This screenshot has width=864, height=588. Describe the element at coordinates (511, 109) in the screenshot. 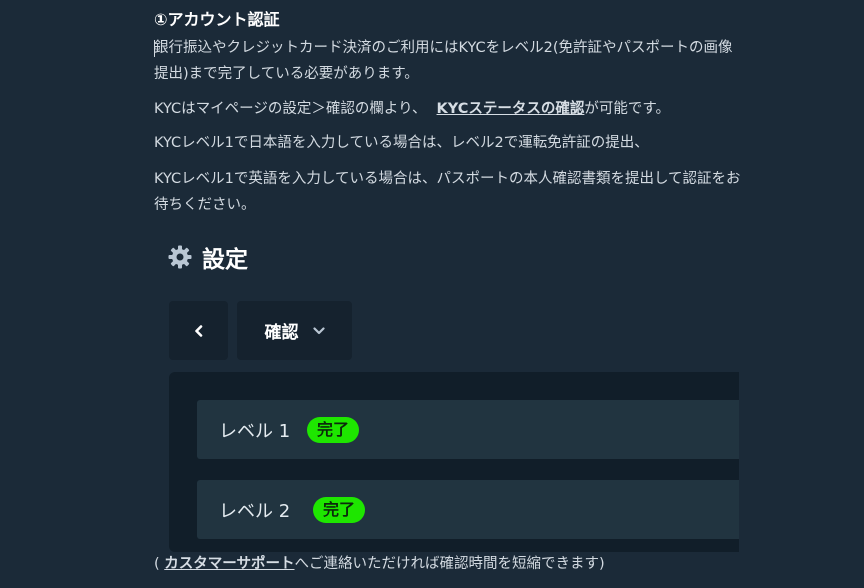

I see `kyc-status-link: KYCステータスの確認` at that location.